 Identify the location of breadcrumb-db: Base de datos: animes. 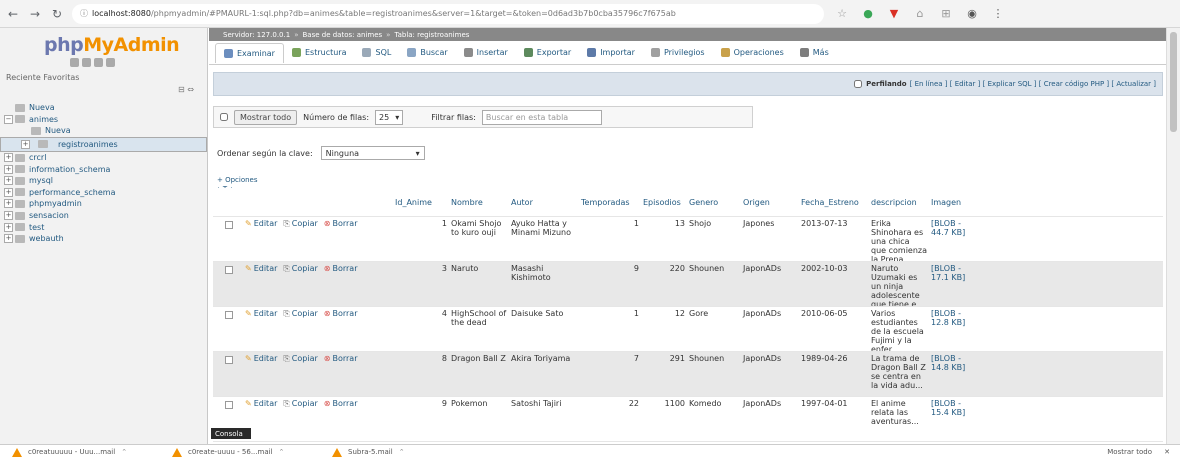
(342, 35).